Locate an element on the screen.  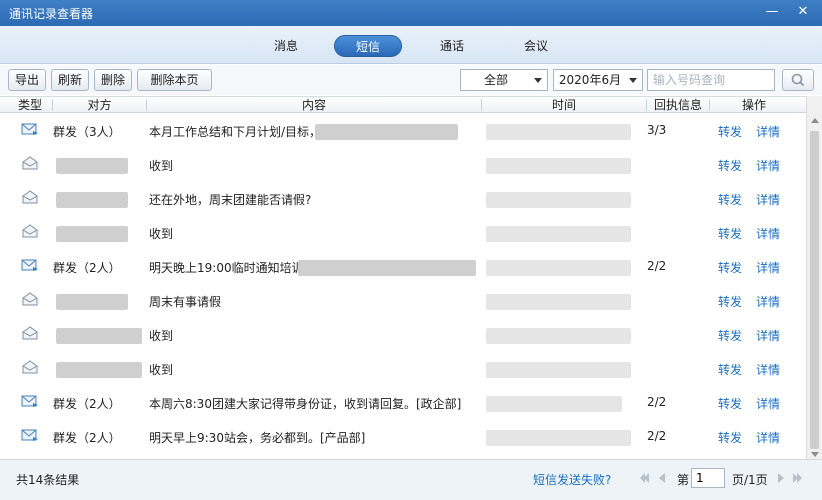
table-row: 周末有事请假 转发 详情 is located at coordinates (403, 301).